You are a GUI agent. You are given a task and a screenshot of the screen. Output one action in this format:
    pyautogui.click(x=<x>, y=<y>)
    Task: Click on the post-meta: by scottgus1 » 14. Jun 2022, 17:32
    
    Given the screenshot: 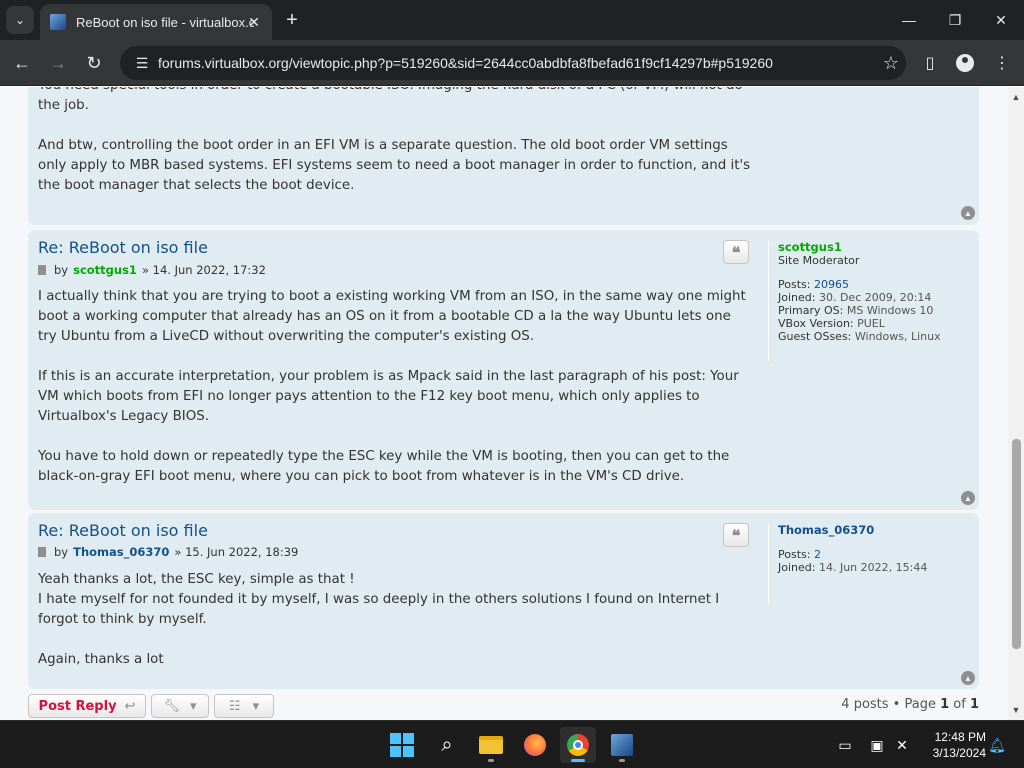 What is the action you would take?
    pyautogui.click(x=152, y=270)
    